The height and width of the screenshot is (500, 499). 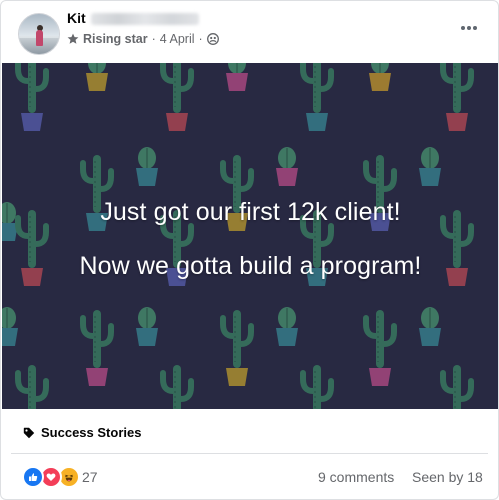 I want to click on reaction-count: 27, so click(x=90, y=477).